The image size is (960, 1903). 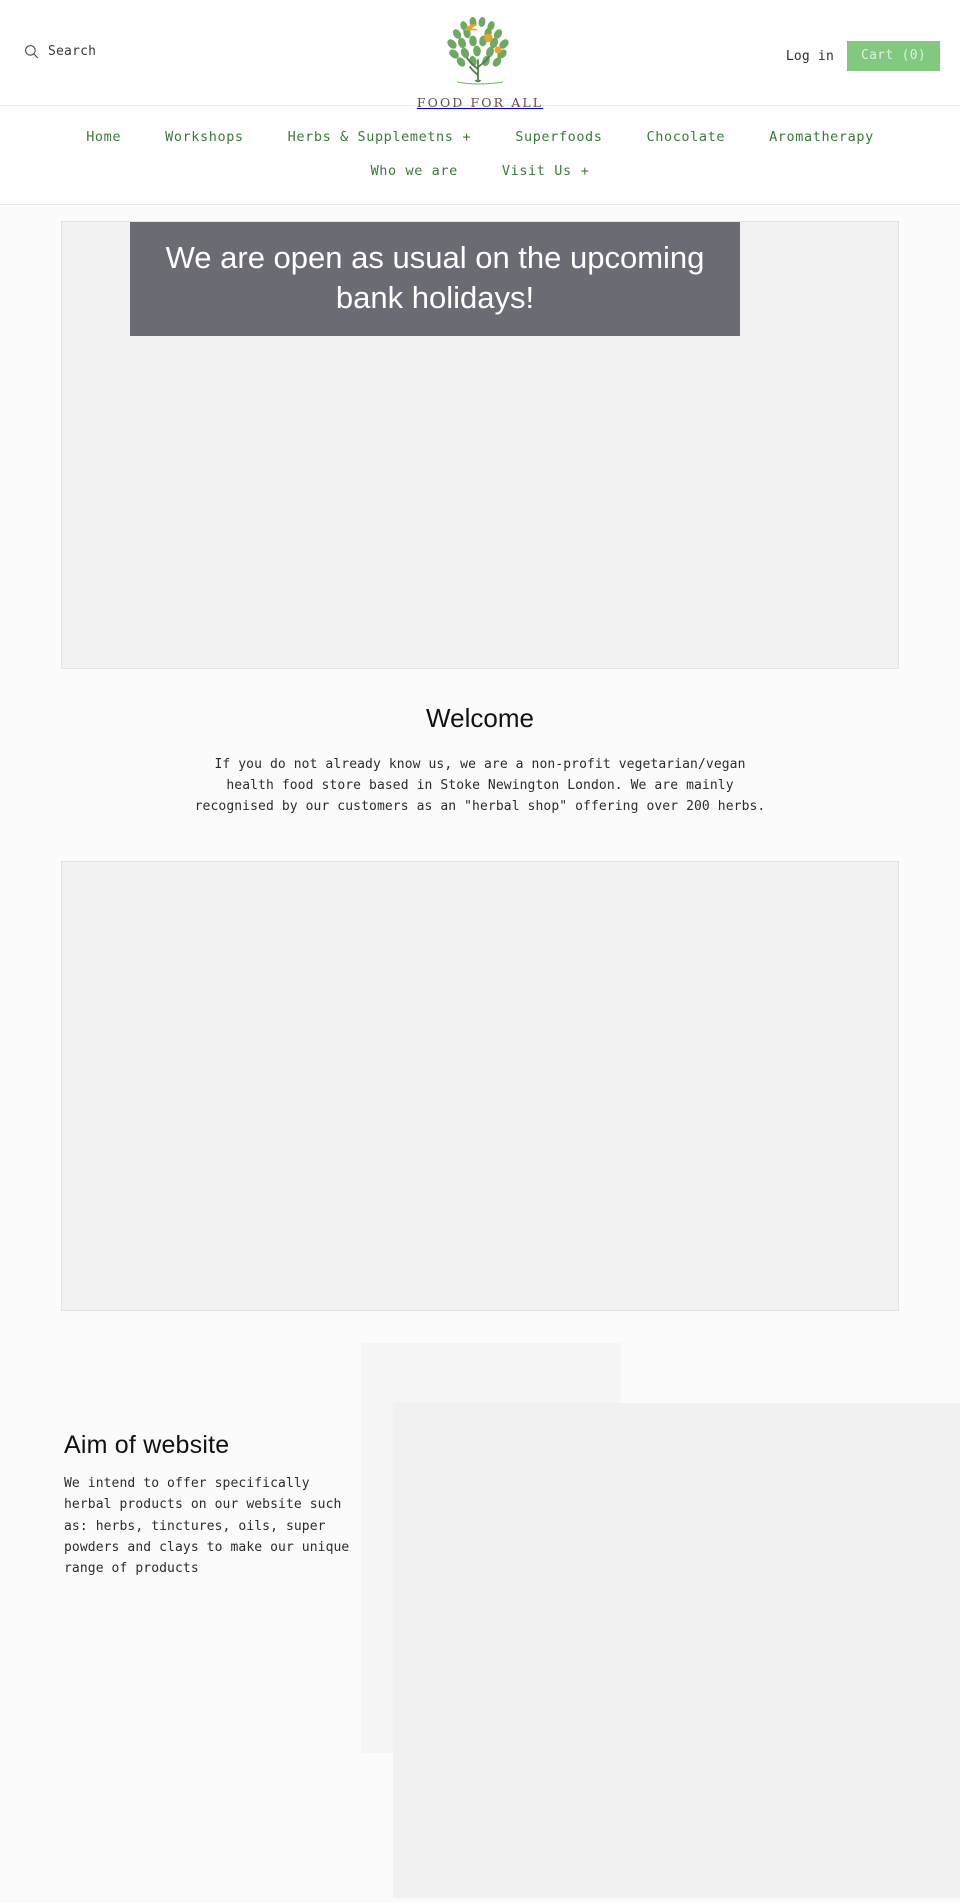 What do you see at coordinates (72, 51) in the screenshot?
I see `search-label: Search` at bounding box center [72, 51].